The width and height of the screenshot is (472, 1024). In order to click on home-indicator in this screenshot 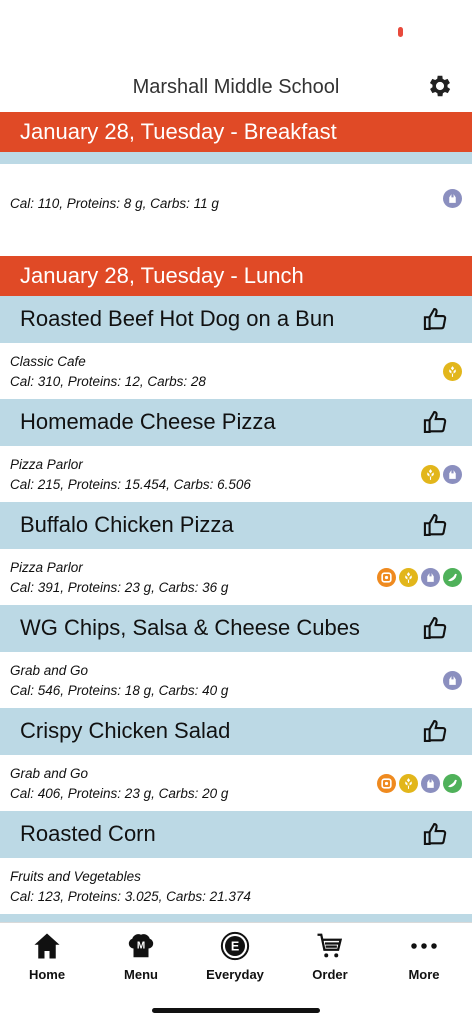, I will do `click(236, 1010)`.